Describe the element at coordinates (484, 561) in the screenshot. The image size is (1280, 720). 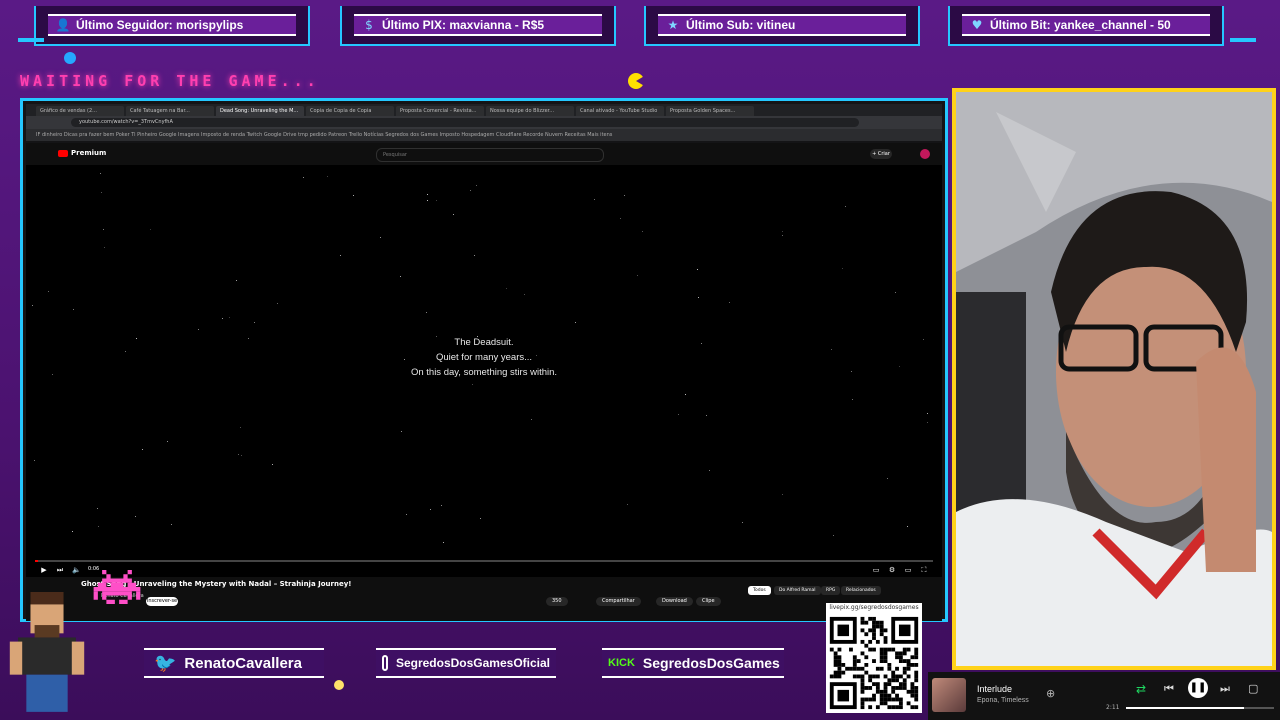
I see `video-progress-bar` at that location.